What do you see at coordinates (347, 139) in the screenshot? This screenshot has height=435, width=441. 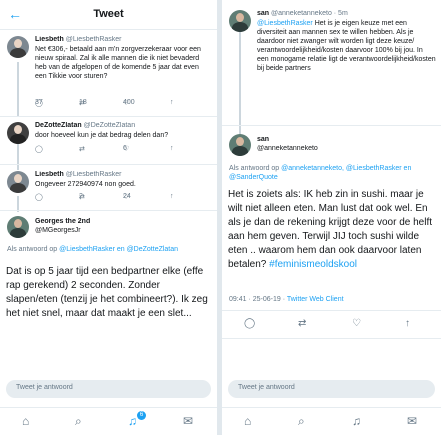 I see `tweet-header: san` at bounding box center [347, 139].